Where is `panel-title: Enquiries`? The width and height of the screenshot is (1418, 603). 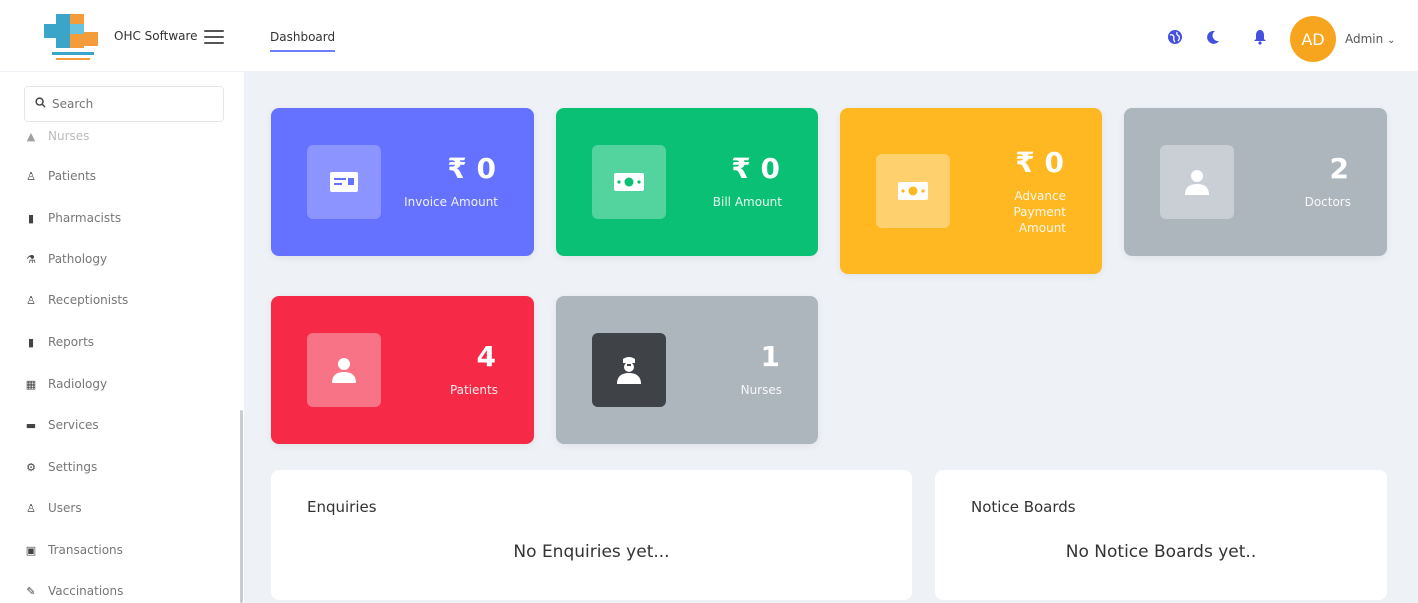 panel-title: Enquiries is located at coordinates (342, 507).